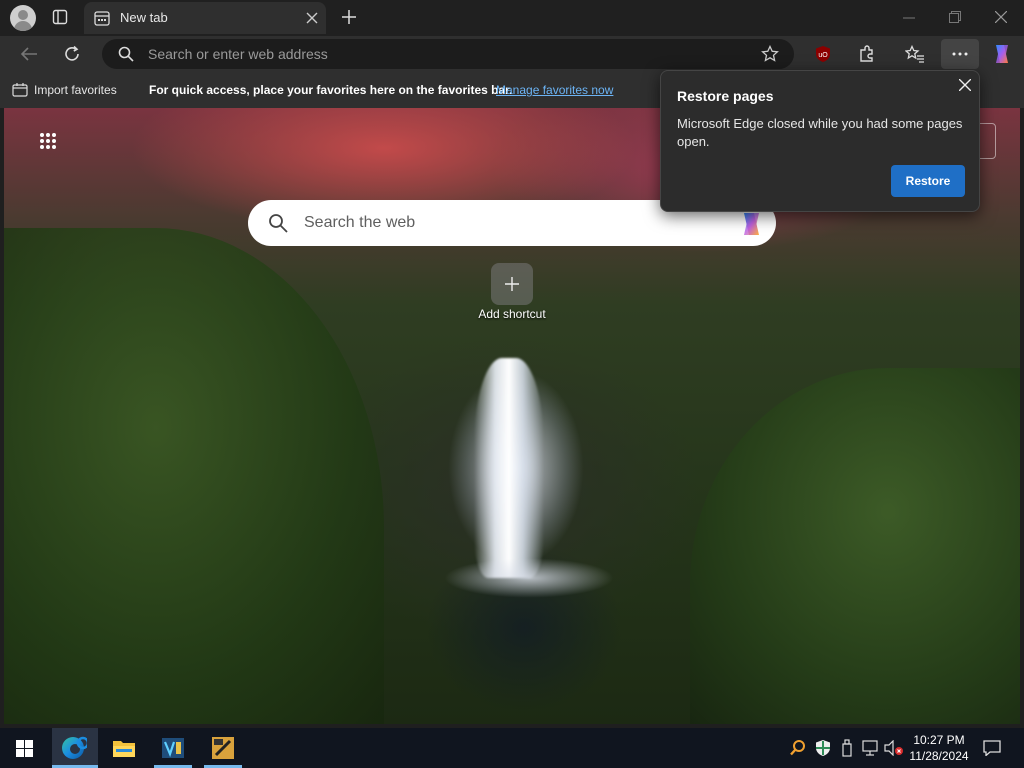 The height and width of the screenshot is (768, 1024). I want to click on new-tab-icon, so click(349, 17).